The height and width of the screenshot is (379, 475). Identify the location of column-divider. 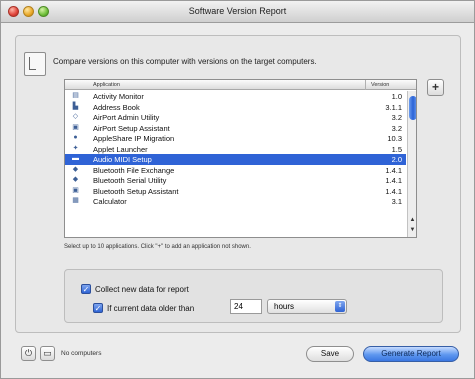
(365, 85).